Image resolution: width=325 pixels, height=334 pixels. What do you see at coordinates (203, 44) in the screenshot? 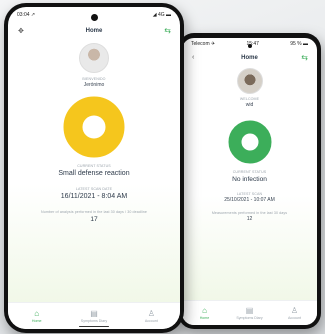
I see `carrier-text: Telecom ✈` at bounding box center [203, 44].